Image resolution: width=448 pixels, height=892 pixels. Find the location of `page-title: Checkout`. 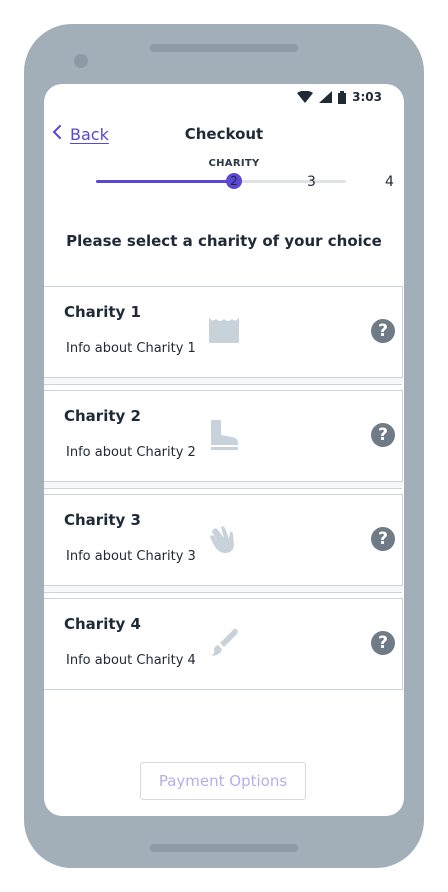

page-title: Checkout is located at coordinates (224, 134).